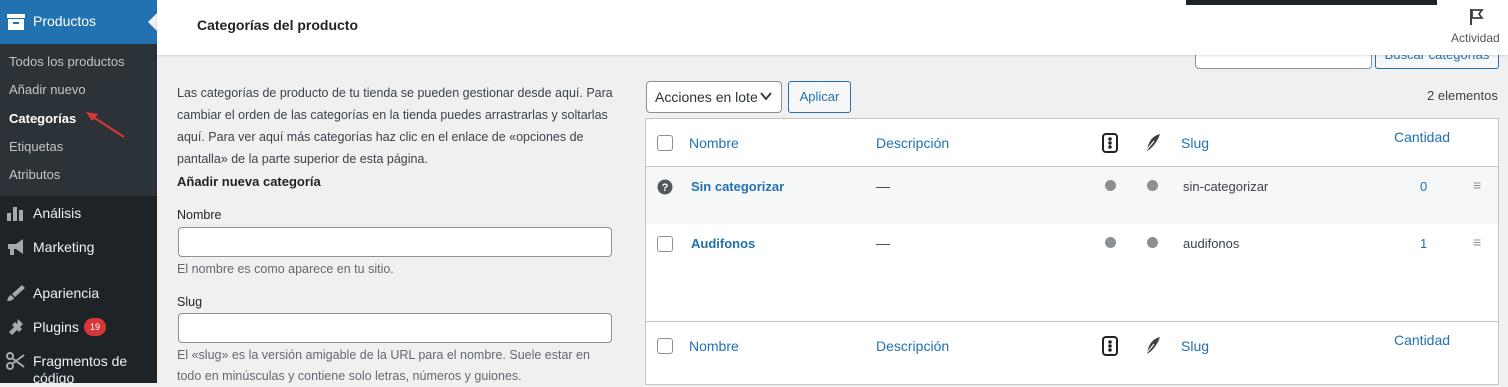 The image size is (1508, 387). Describe the element at coordinates (65, 21) in the screenshot. I see `menu-label: Productos` at that location.